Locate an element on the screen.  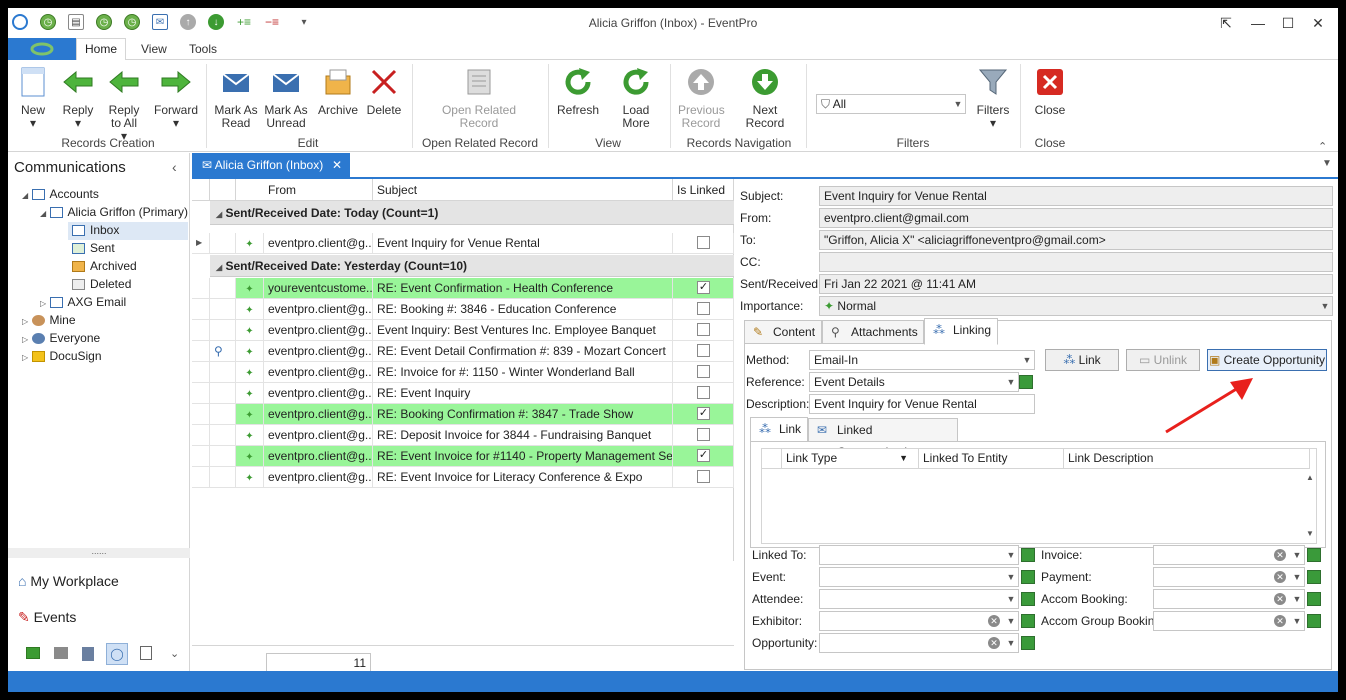
restore-icon: ⇱ is located at coordinates (1226, 23).